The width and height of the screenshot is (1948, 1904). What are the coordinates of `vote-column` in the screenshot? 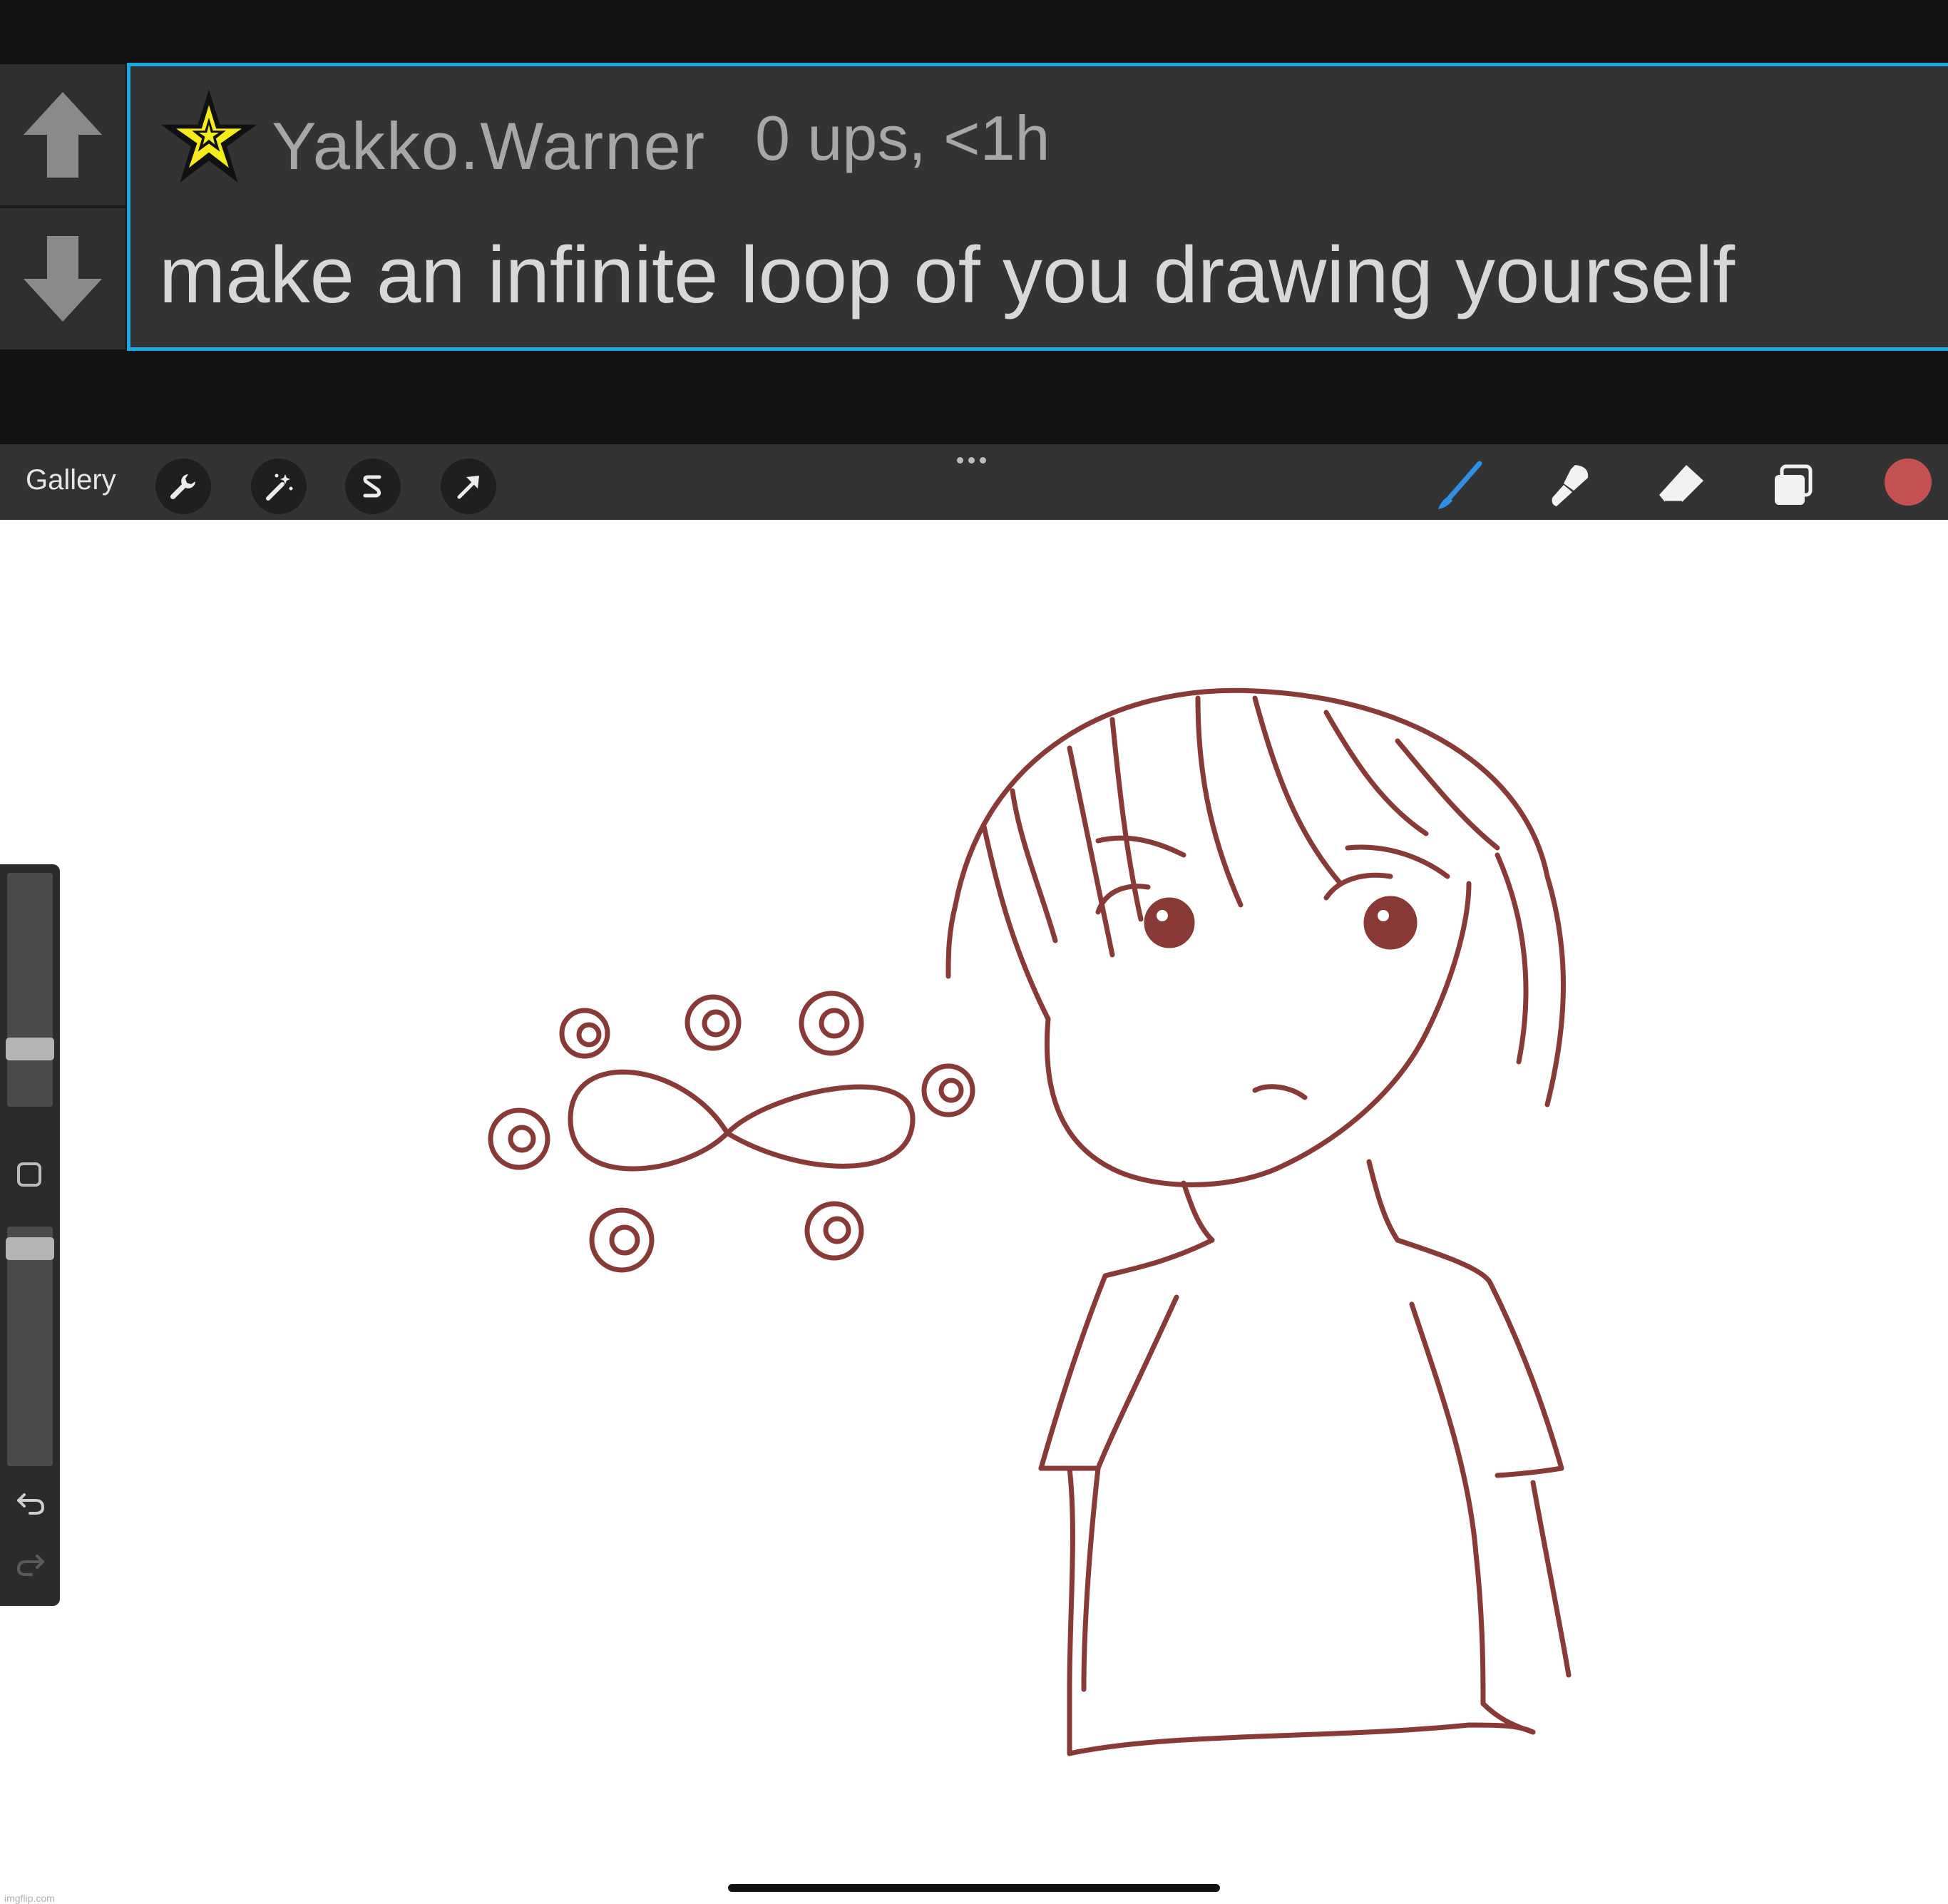 It's located at (63, 209).